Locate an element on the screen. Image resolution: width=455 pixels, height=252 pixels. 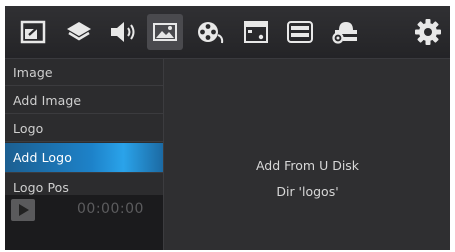
menu-item-image: Image is located at coordinates (84, 72).